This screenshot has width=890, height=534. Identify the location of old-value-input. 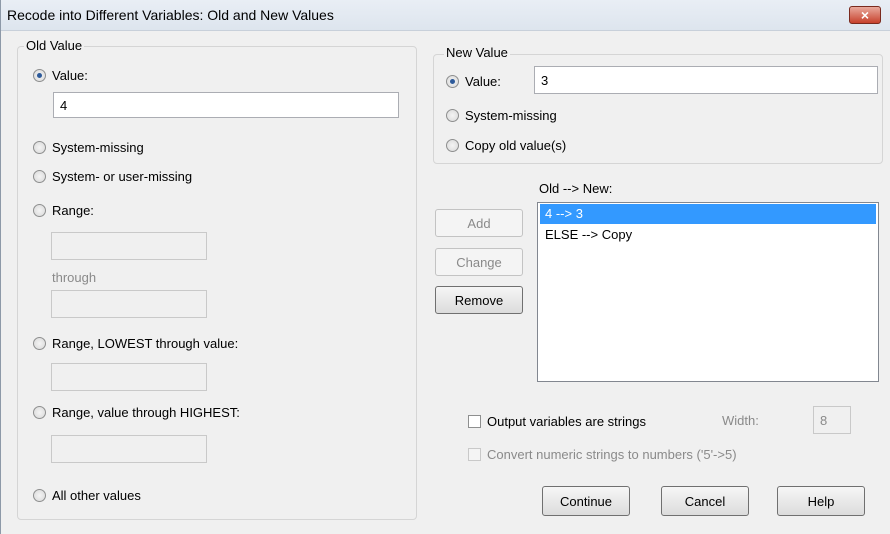
(226, 105).